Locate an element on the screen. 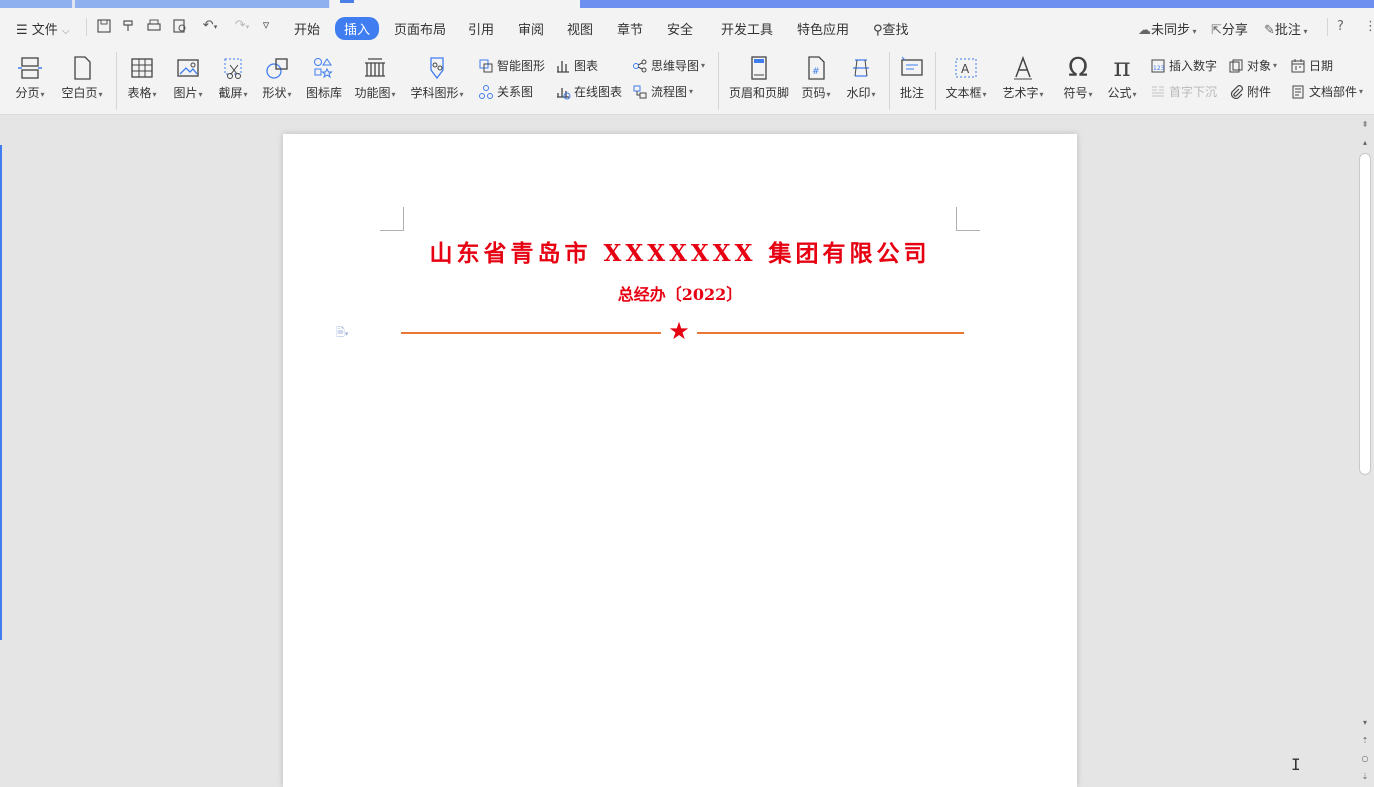 The width and height of the screenshot is (1374, 787). print-preview-icon is located at coordinates (180, 26).